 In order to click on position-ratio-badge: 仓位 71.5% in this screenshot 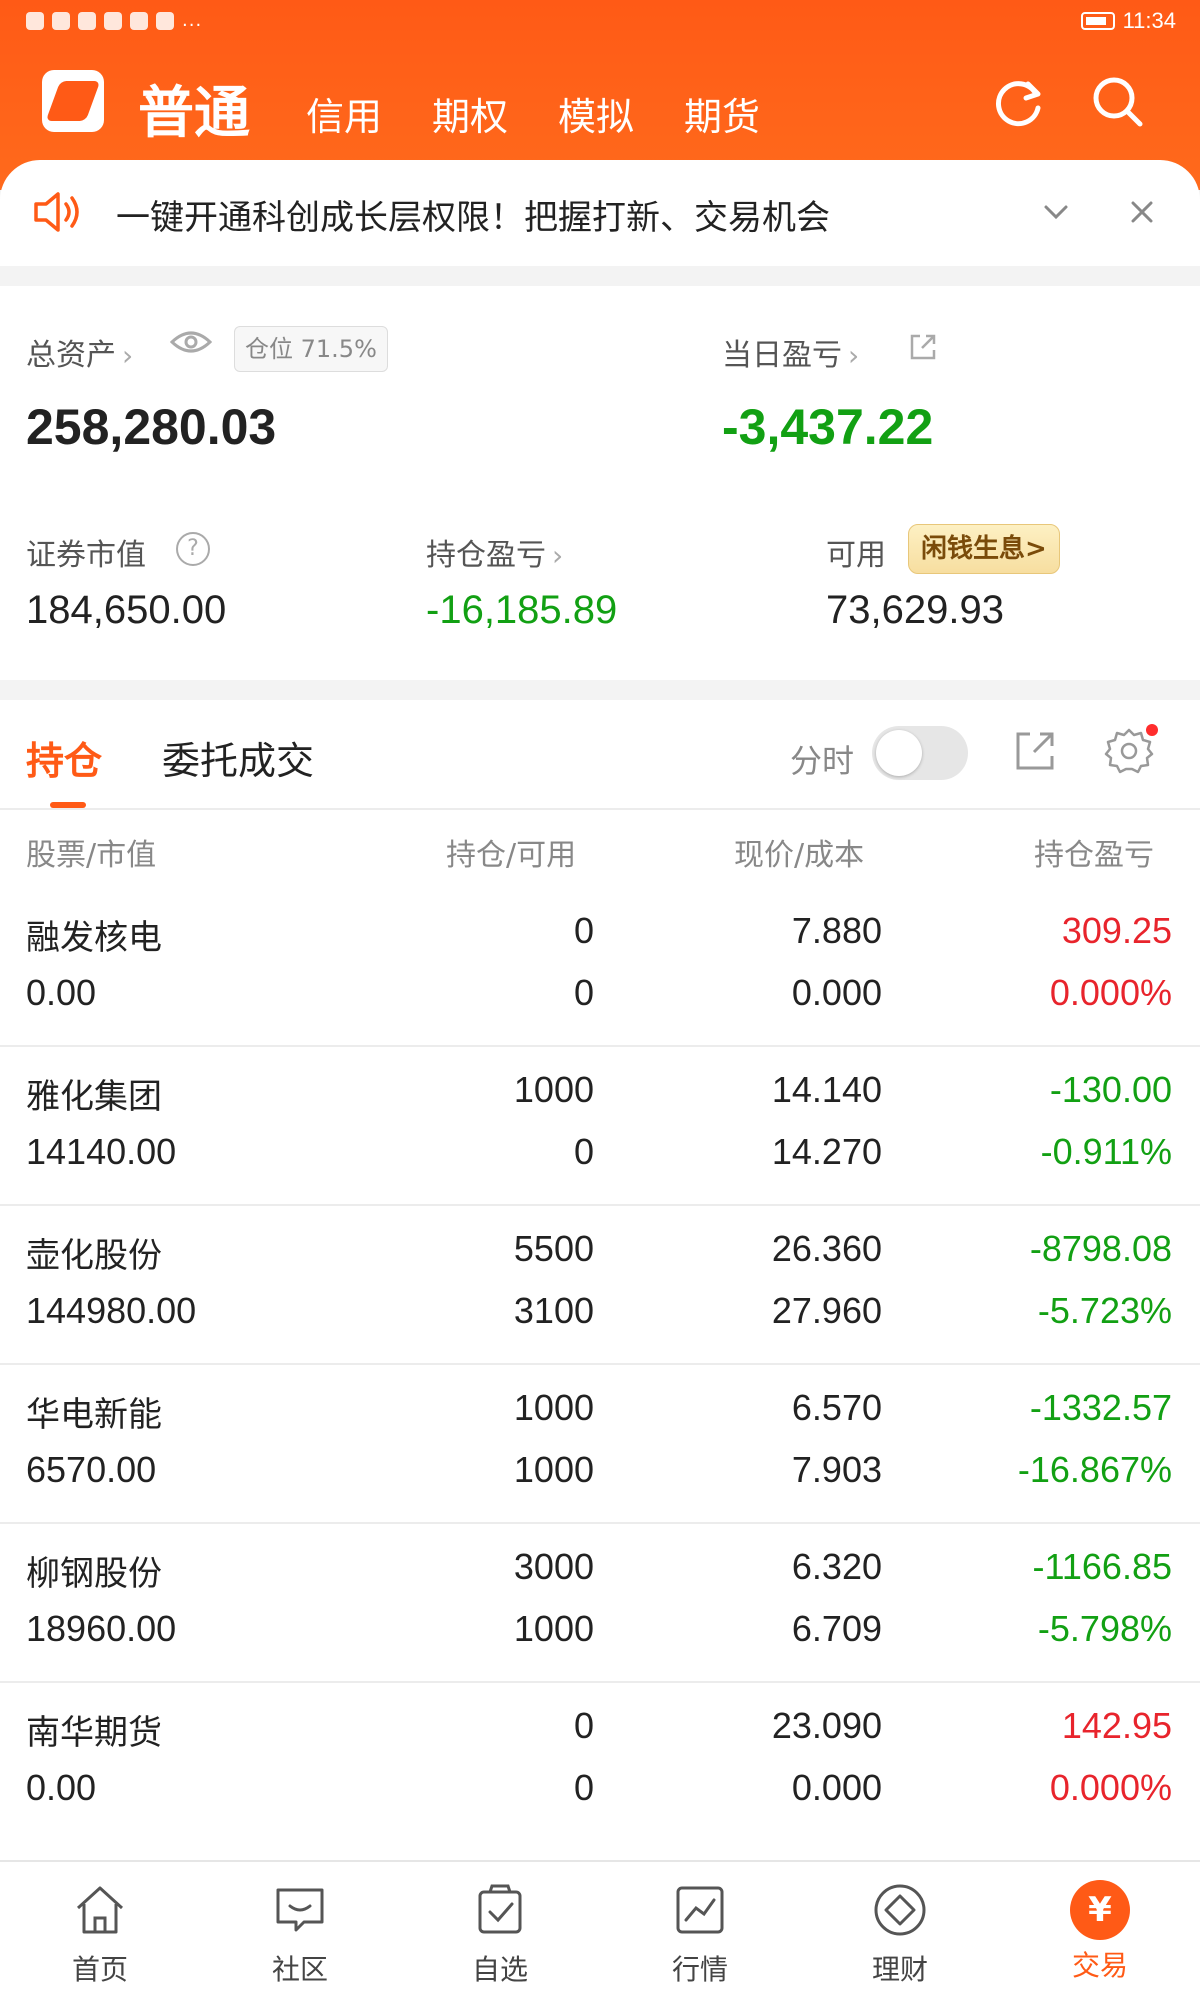, I will do `click(311, 349)`.